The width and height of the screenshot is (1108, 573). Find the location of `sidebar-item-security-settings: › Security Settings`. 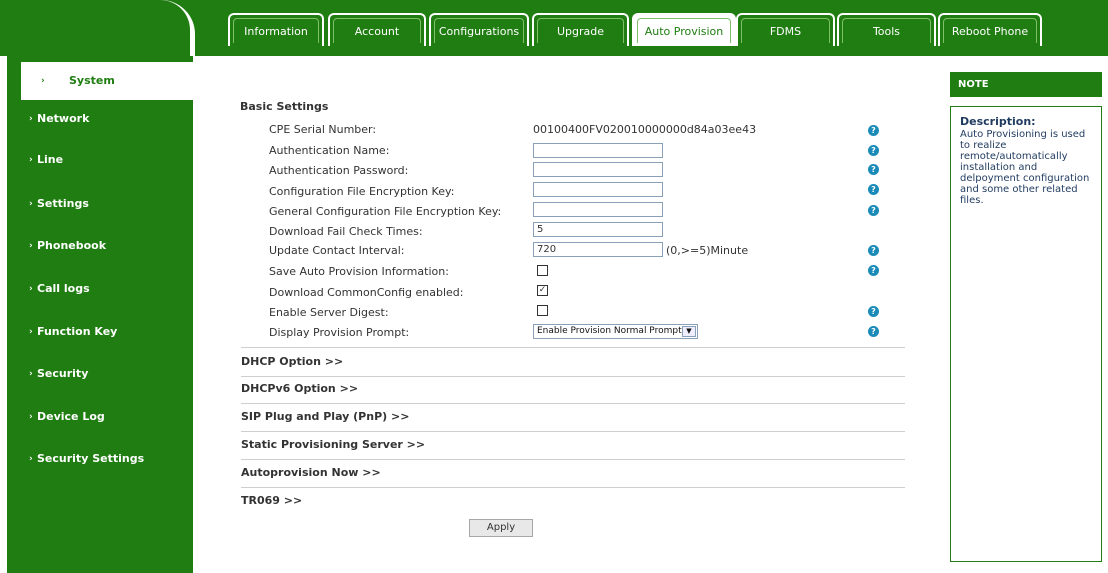

sidebar-item-security-settings: › Security Settings is located at coordinates (100, 459).